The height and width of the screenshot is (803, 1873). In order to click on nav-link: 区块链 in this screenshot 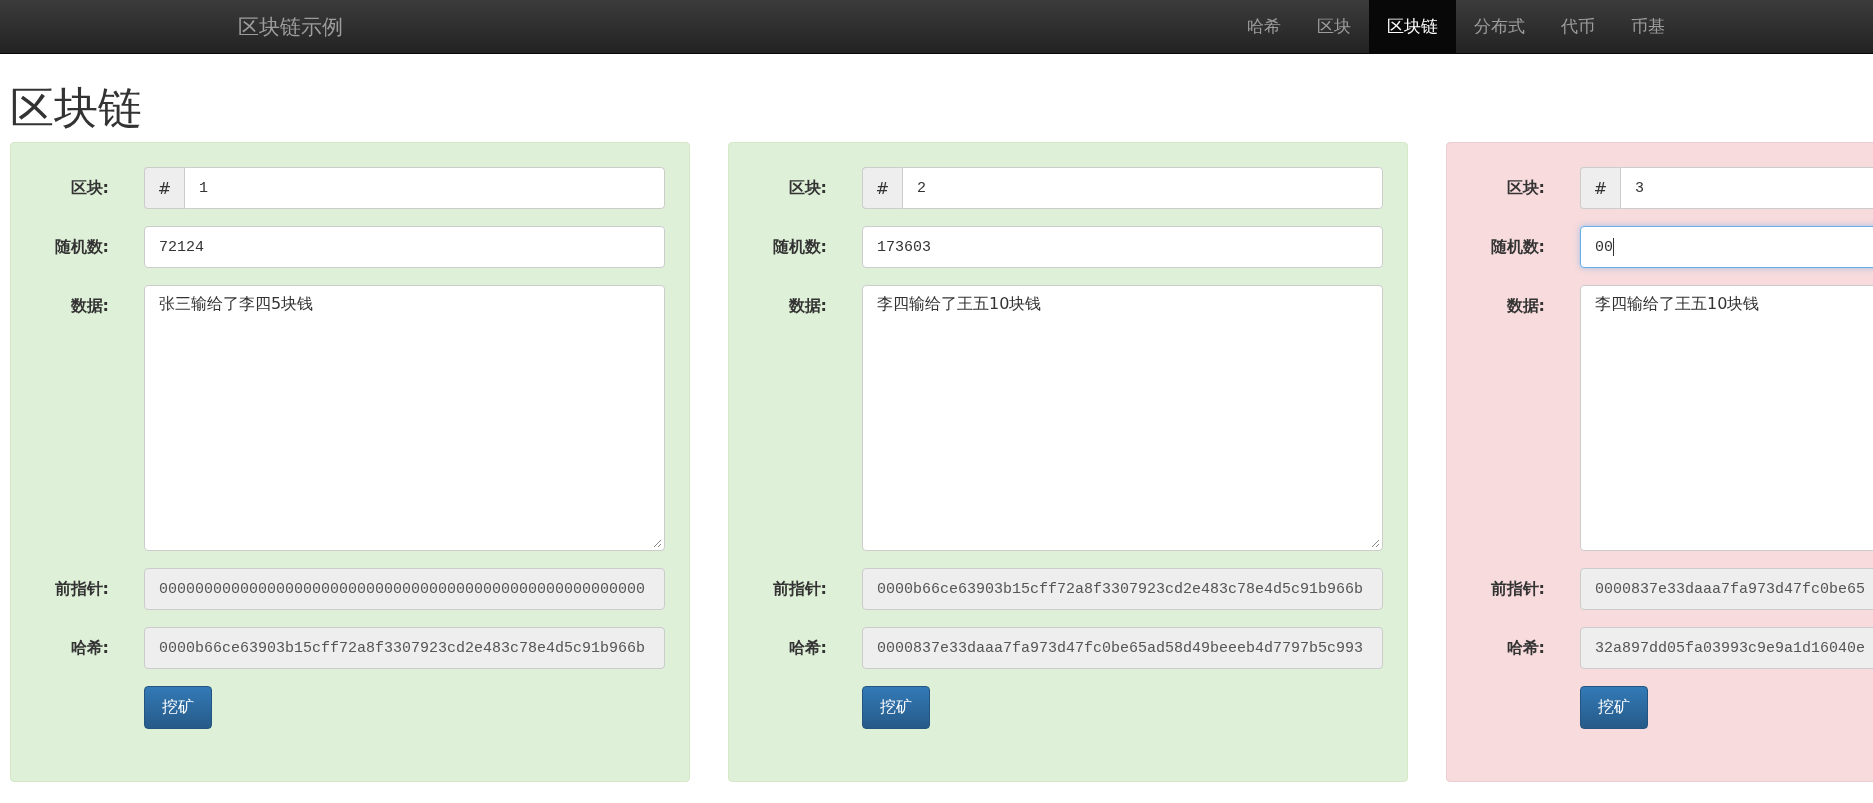, I will do `click(1412, 26)`.